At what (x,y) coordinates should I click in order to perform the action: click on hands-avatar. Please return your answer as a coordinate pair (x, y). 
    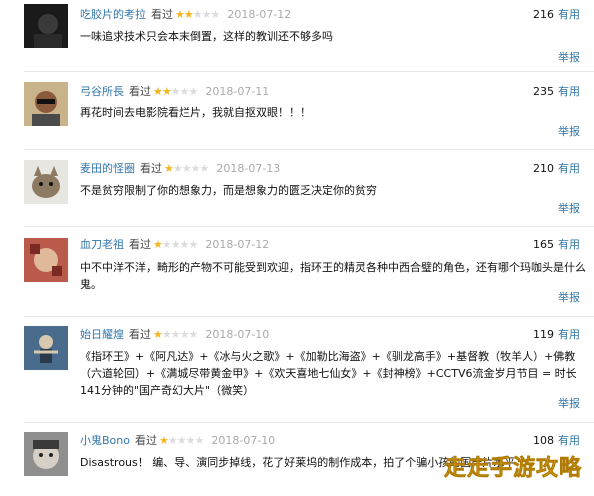
    Looking at the image, I should click on (46, 260).